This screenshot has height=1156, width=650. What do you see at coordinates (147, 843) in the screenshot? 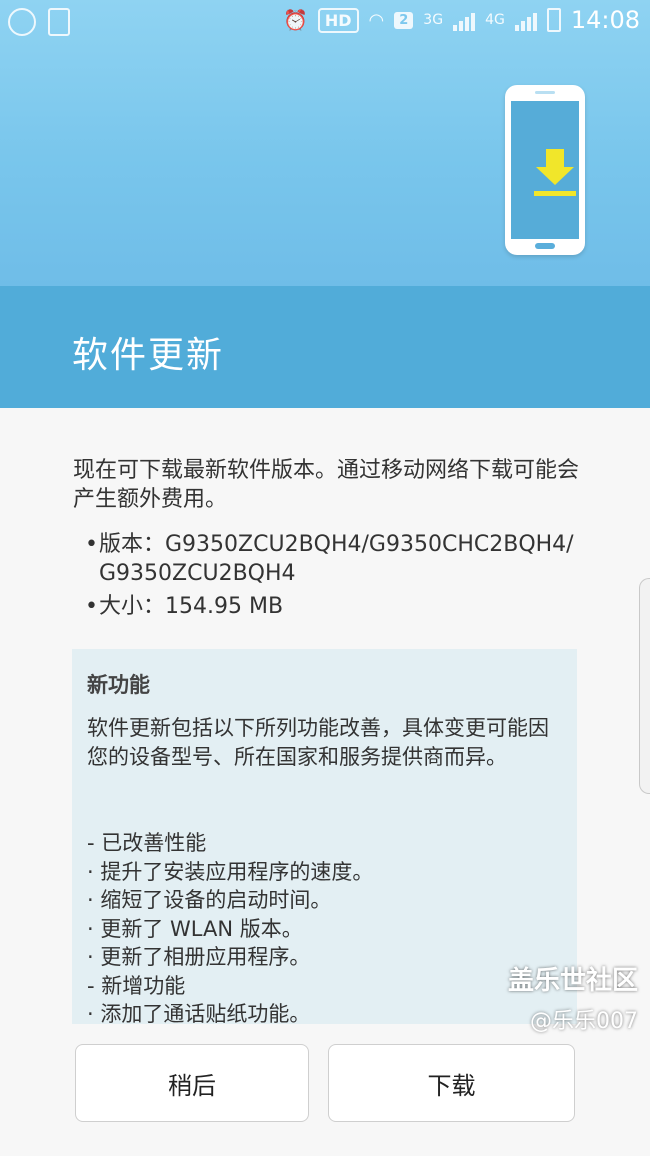
I see `list-item: - 已改善性能` at bounding box center [147, 843].